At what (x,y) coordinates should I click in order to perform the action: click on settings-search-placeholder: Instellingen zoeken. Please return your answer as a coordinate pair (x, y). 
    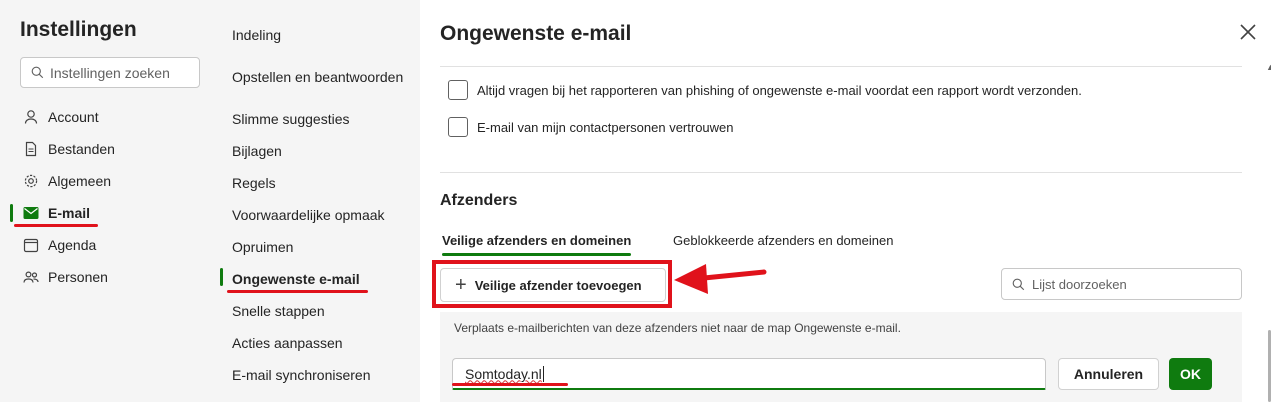
    Looking at the image, I should click on (110, 72).